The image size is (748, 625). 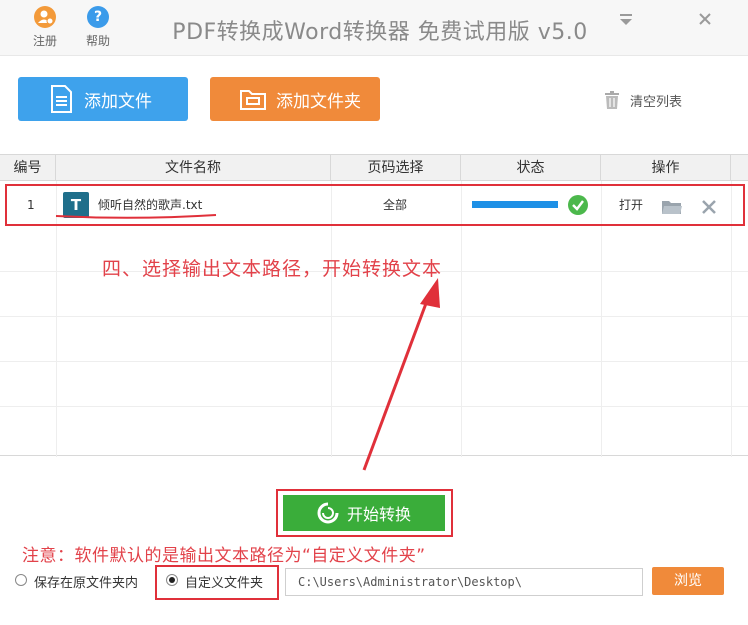 I want to click on document-icon, so click(x=61, y=99).